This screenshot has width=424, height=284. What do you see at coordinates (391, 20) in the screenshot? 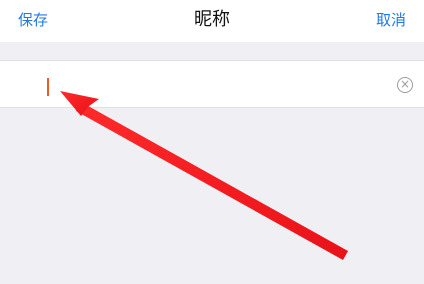
I see `cancel-button: 取消` at bounding box center [391, 20].